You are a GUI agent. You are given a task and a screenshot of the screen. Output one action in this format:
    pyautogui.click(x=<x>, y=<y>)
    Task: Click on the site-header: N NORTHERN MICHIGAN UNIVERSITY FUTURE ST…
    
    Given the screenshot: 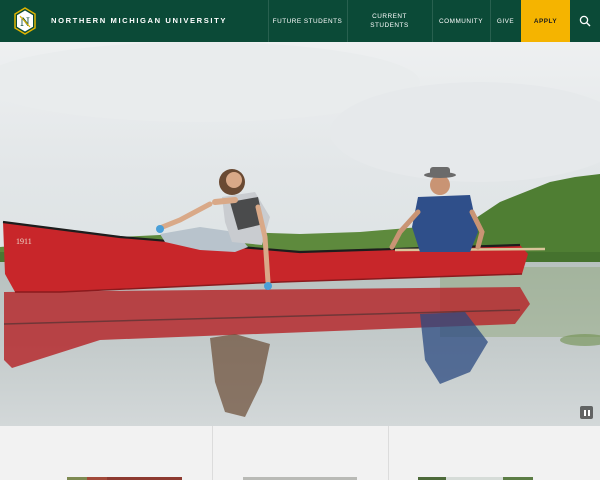 What is the action you would take?
    pyautogui.click(x=300, y=21)
    